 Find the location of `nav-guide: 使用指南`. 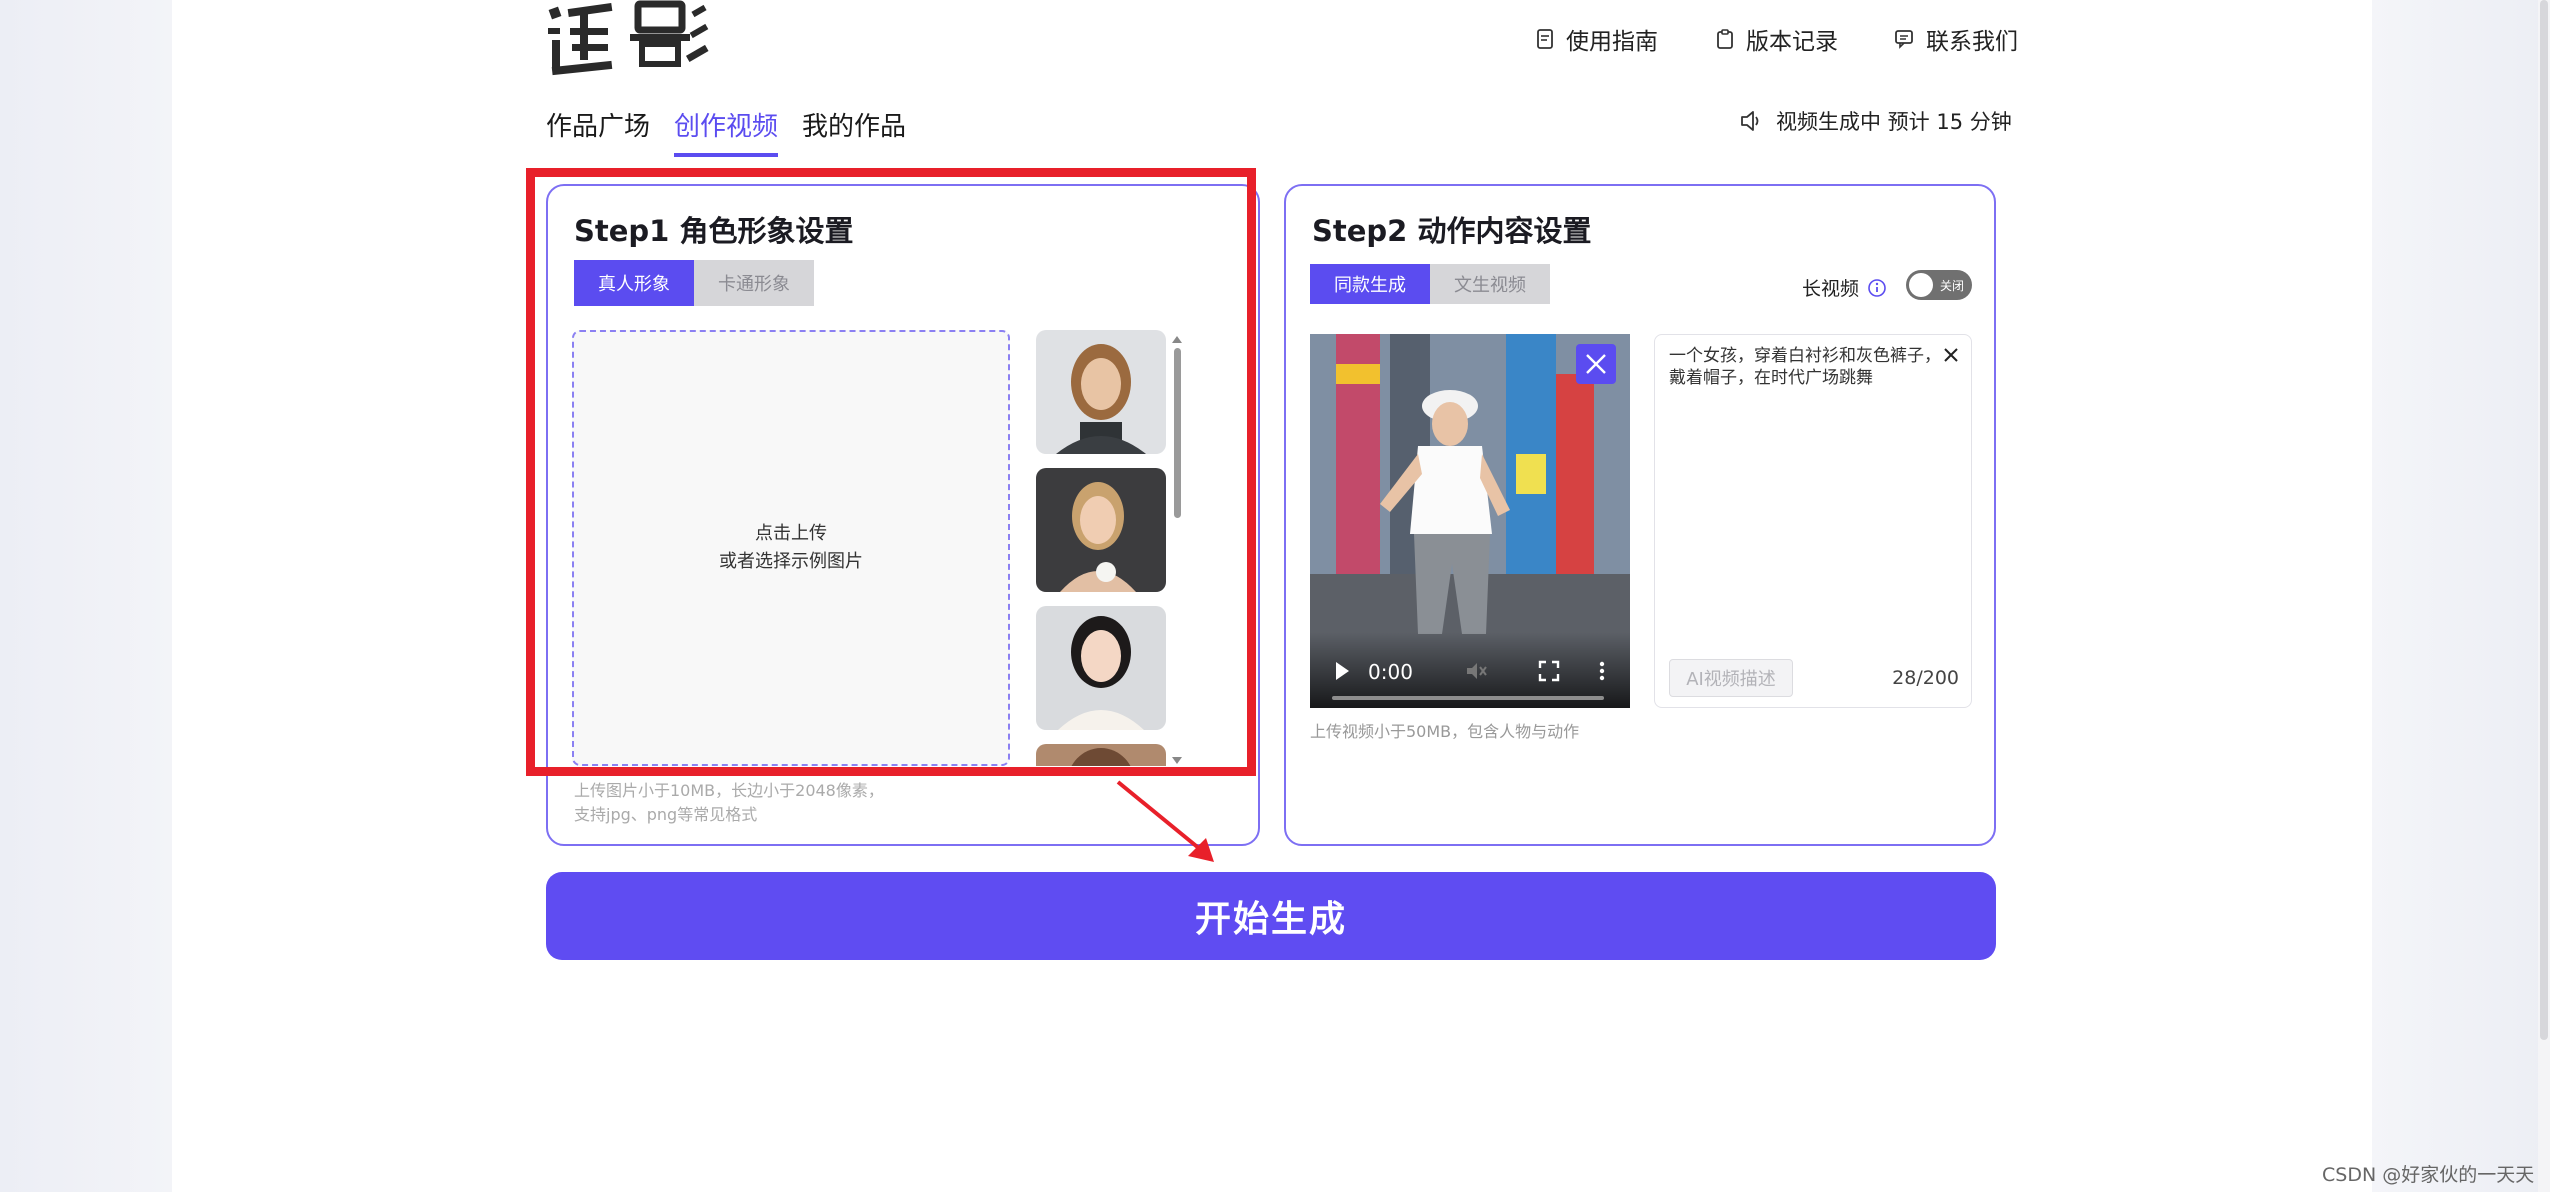

nav-guide: 使用指南 is located at coordinates (1596, 39).